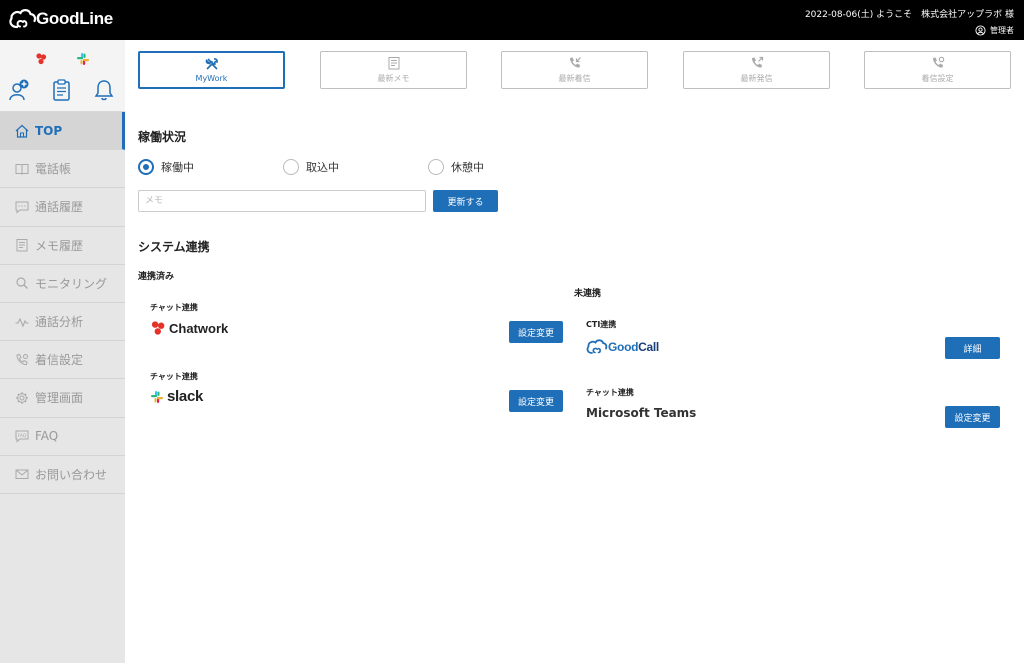  Describe the element at coordinates (22, 322) in the screenshot. I see `analytics-icon` at that location.